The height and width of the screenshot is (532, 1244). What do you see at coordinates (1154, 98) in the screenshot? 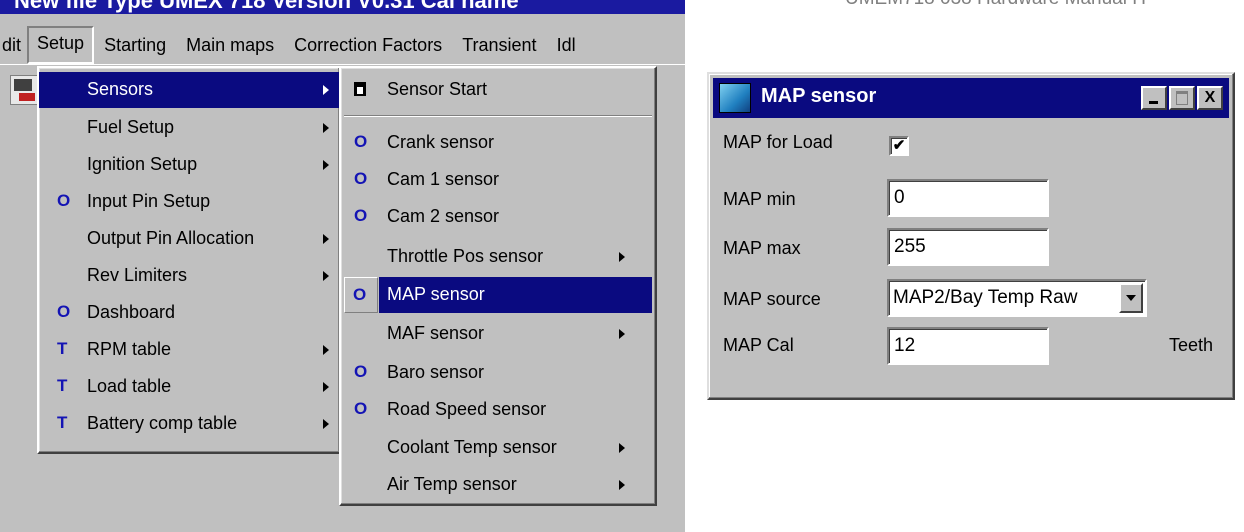
I see `minimize-button` at bounding box center [1154, 98].